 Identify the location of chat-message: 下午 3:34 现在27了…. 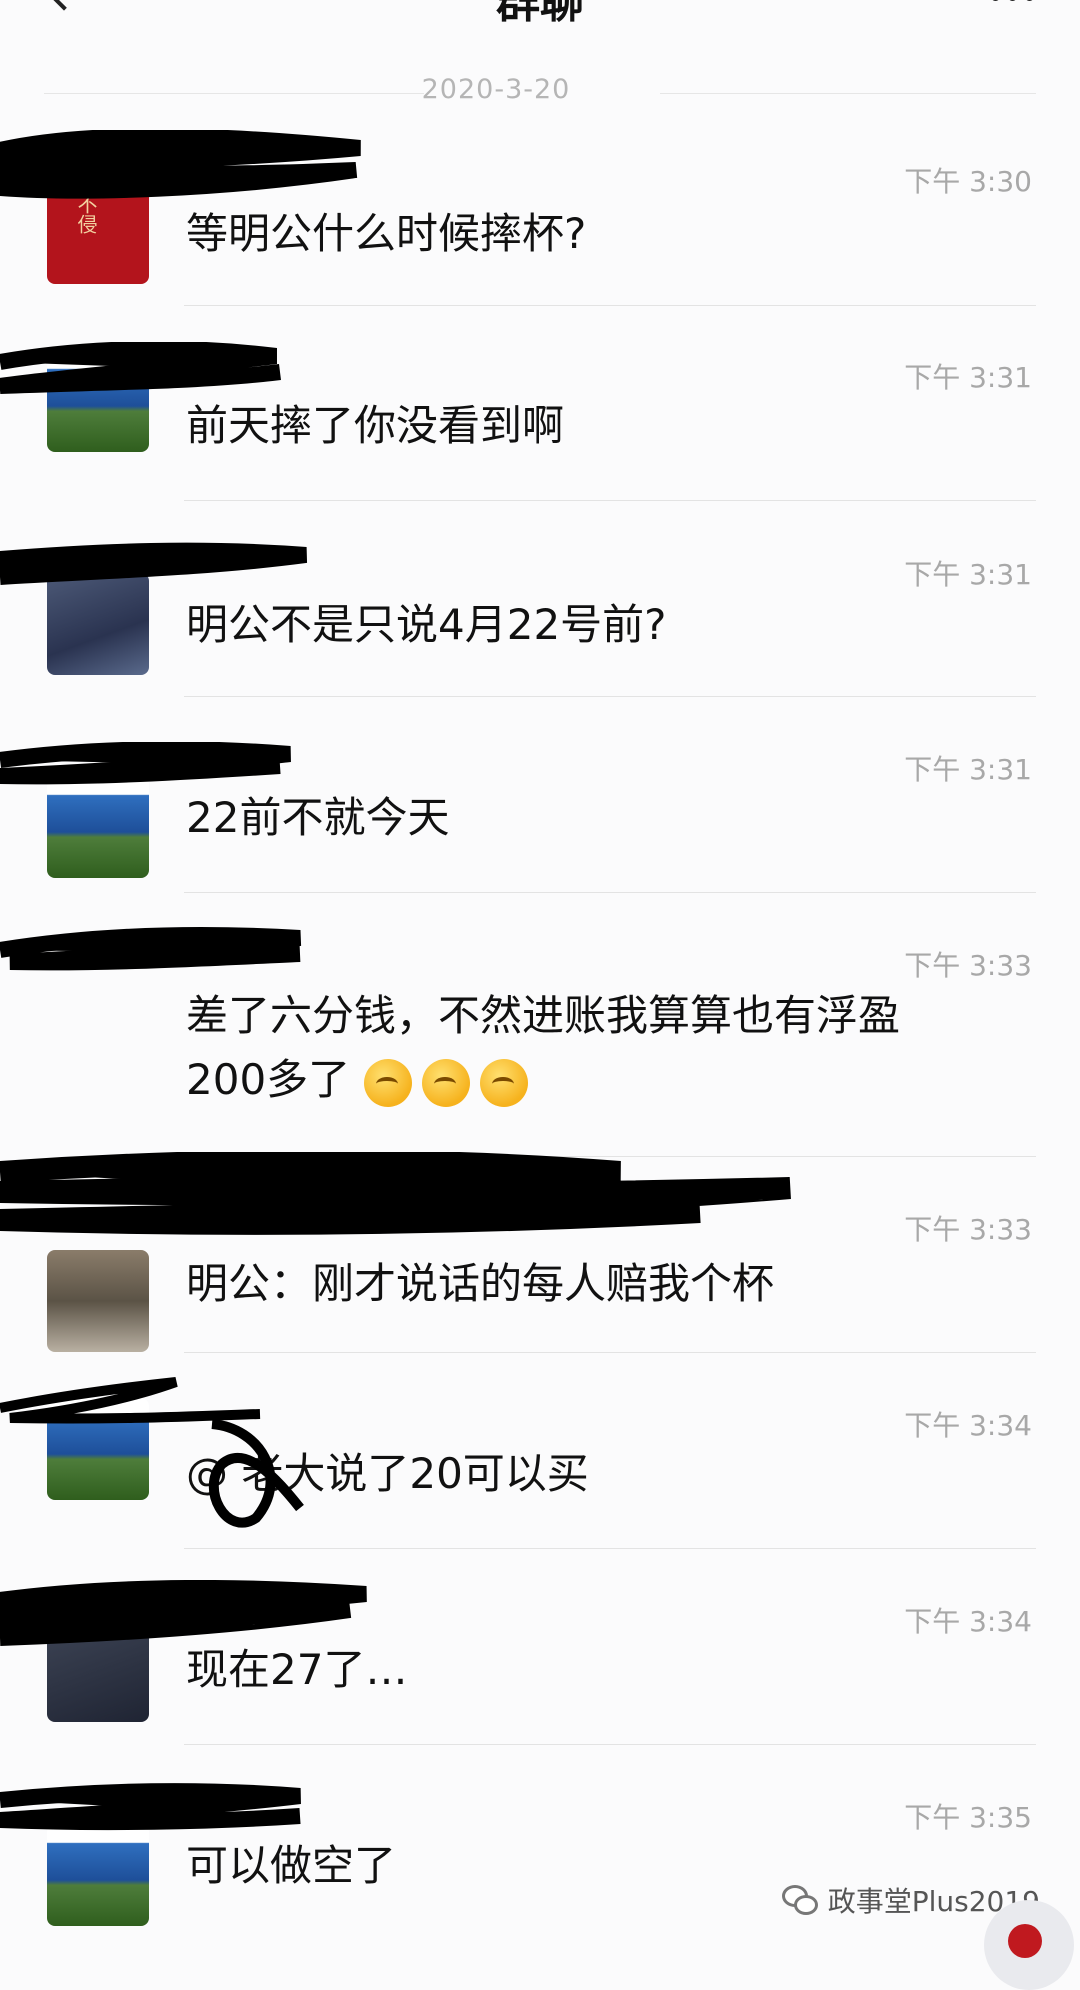
(540, 1677).